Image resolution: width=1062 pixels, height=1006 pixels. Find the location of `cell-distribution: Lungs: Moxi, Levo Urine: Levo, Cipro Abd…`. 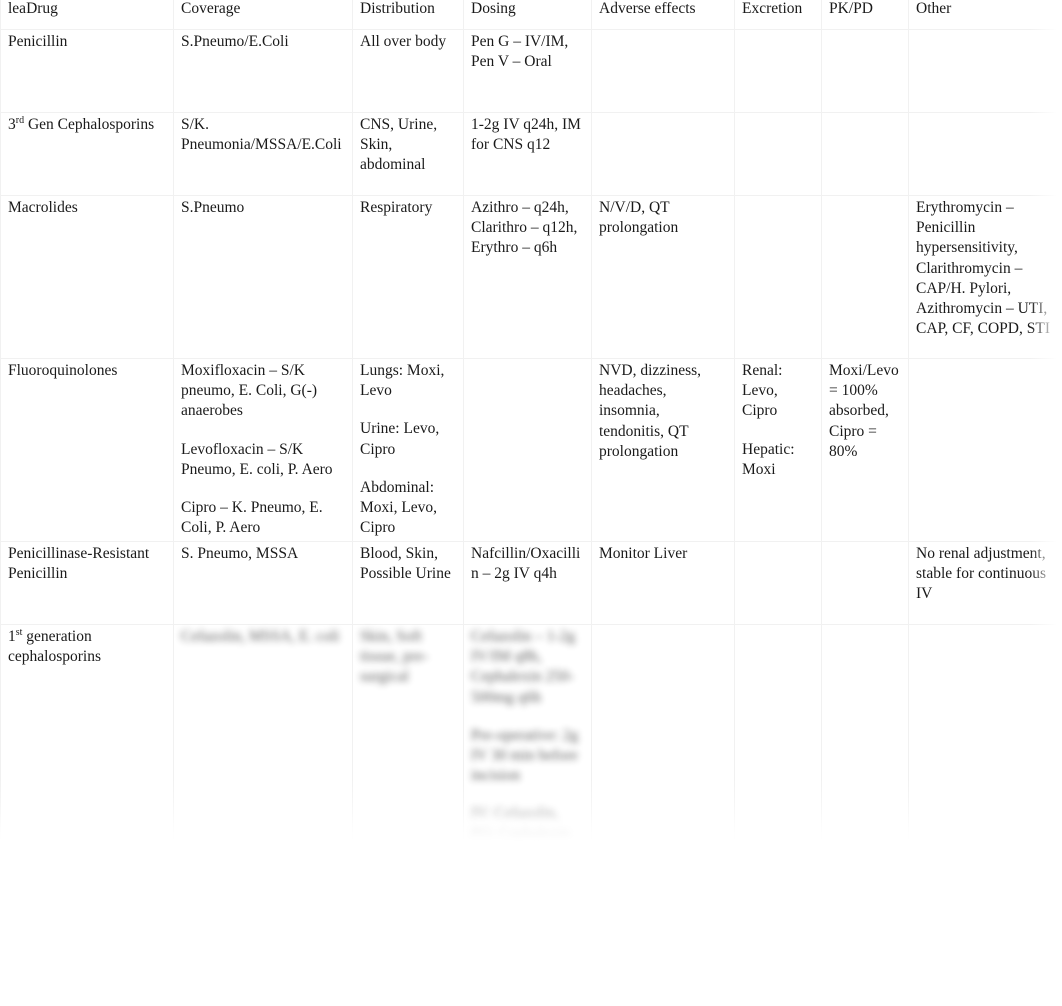

cell-distribution: Lungs: Moxi, Levo Urine: Levo, Cipro Abd… is located at coordinates (408, 450).